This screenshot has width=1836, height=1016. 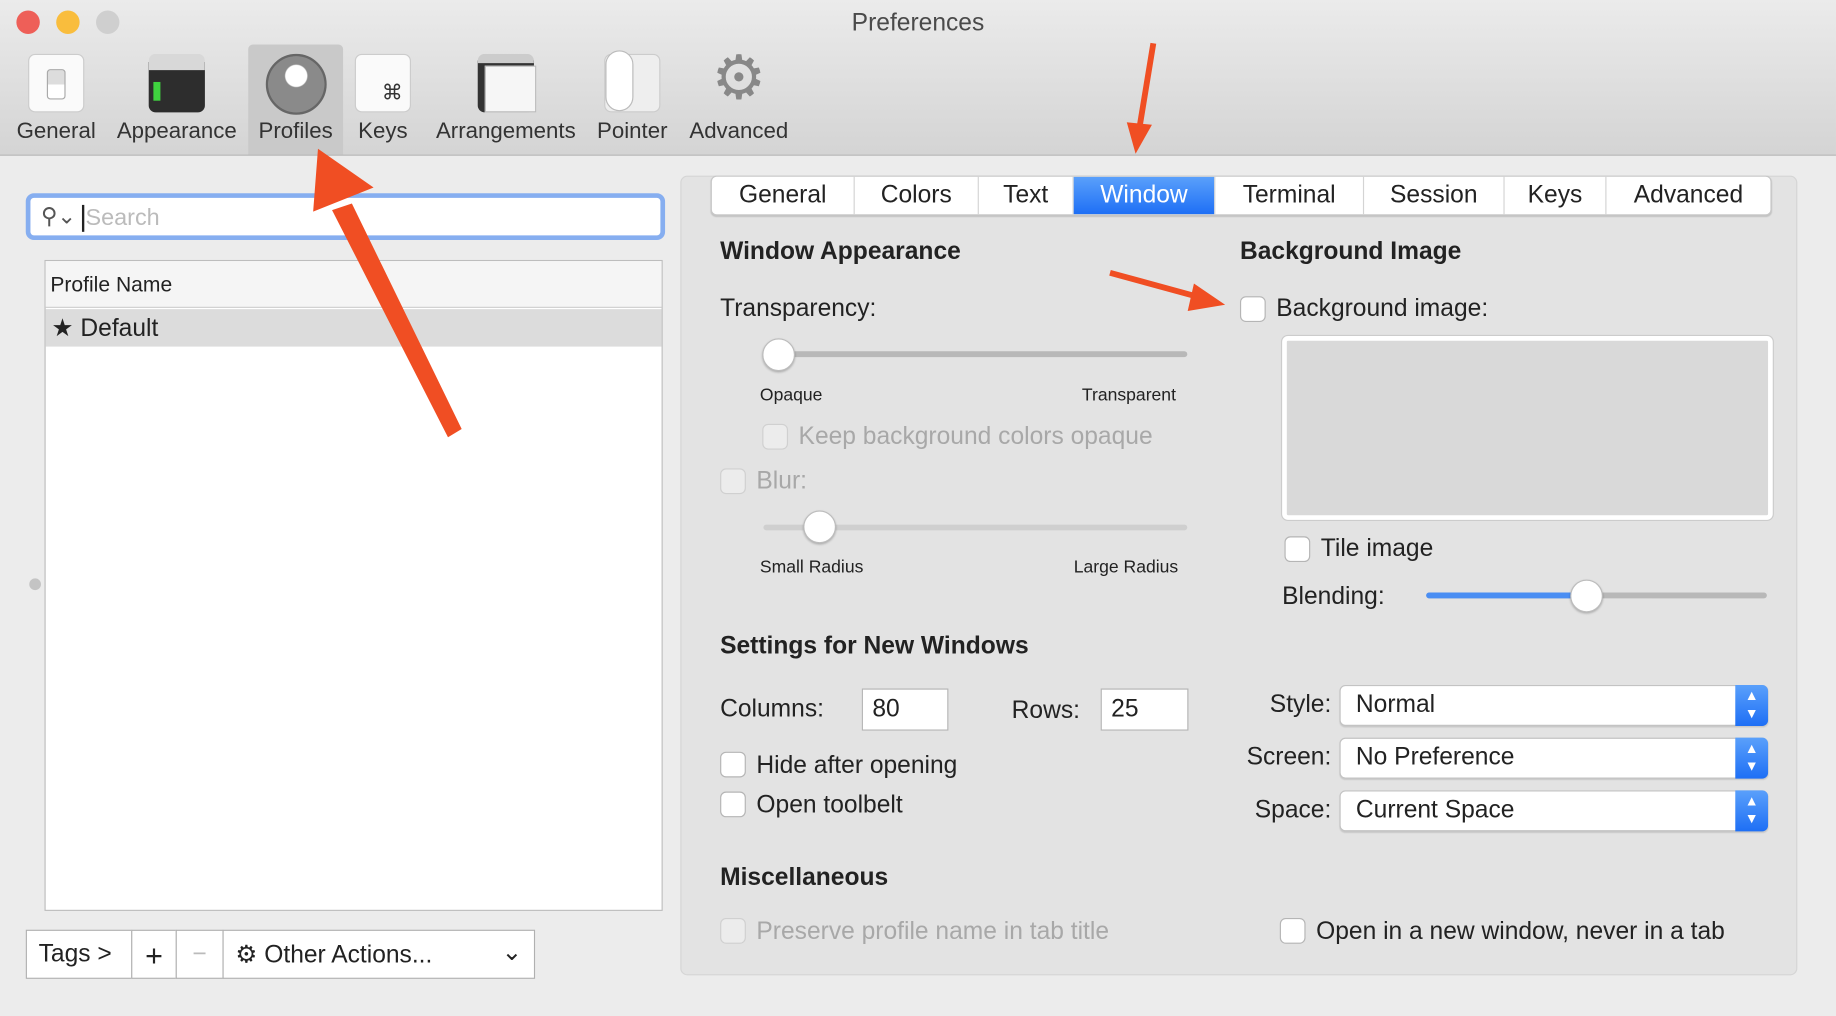 I want to click on annotation-arrow-background-image, so click(x=1155, y=285).